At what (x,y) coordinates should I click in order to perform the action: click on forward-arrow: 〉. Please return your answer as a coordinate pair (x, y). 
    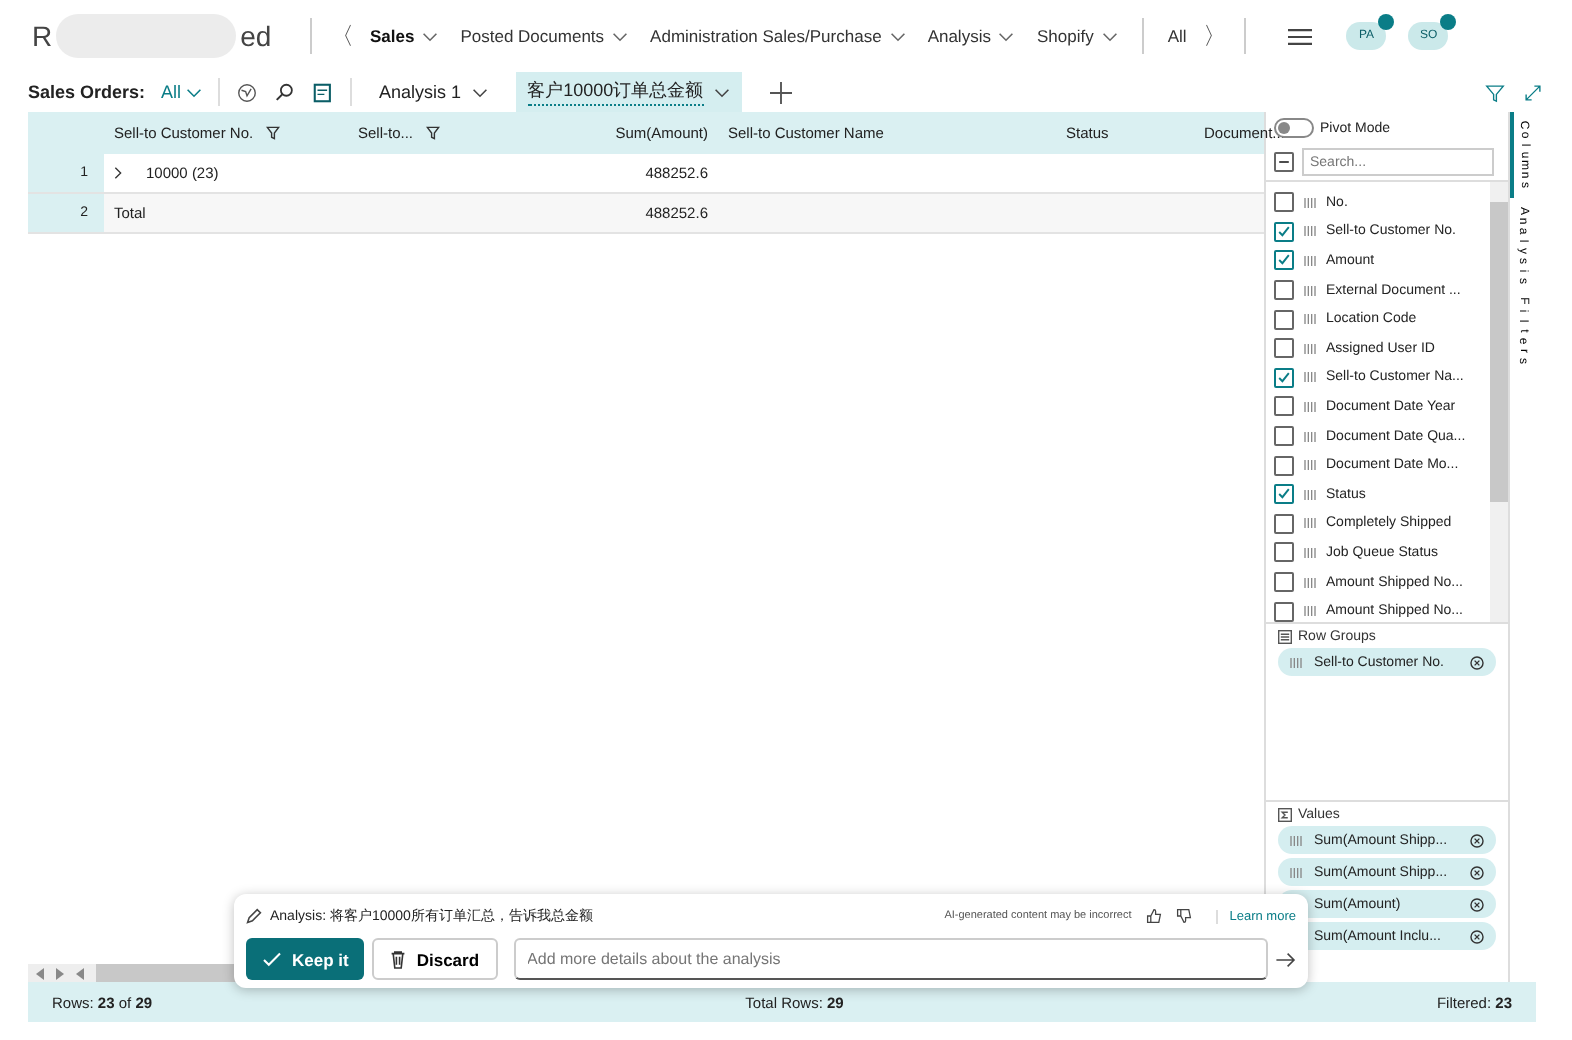
    Looking at the image, I should click on (1214, 36).